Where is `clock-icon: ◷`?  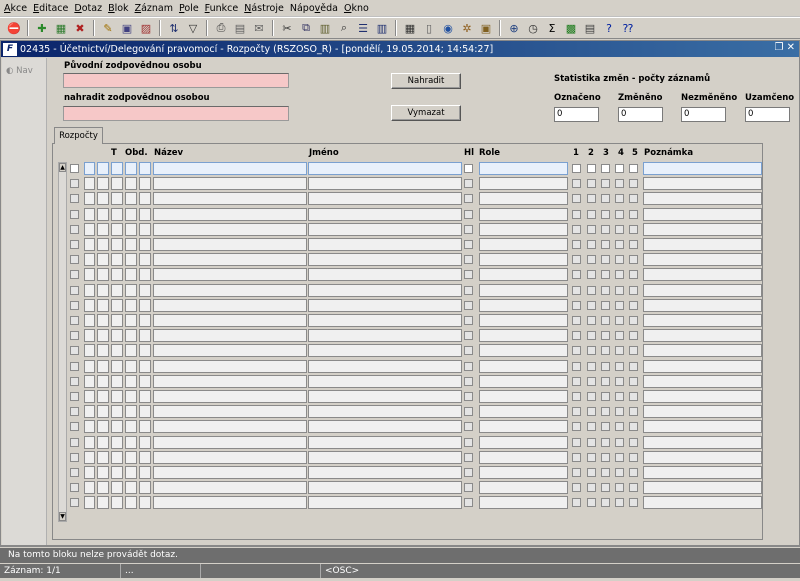
clock-icon: ◷ is located at coordinates (533, 28).